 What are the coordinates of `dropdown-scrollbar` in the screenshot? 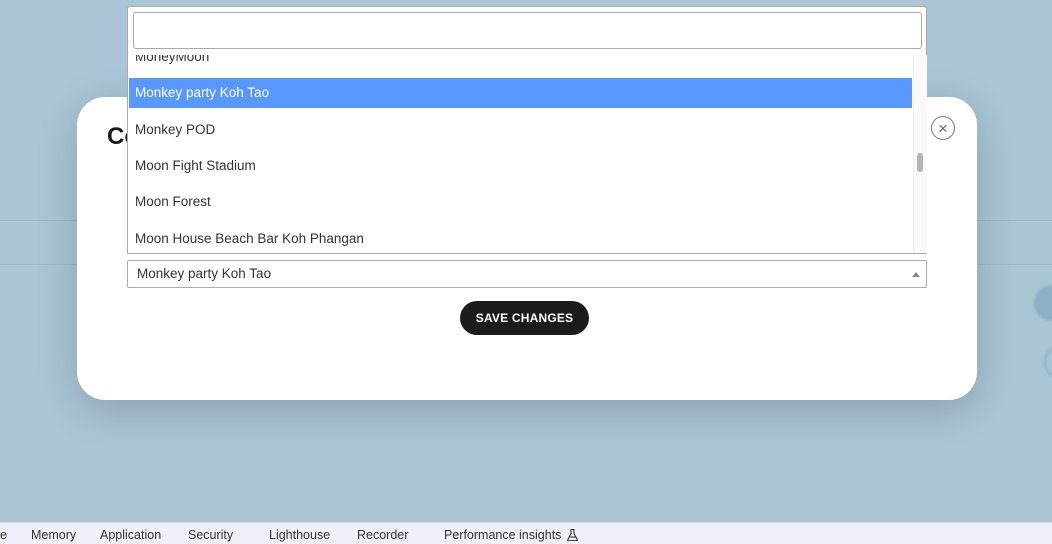 It's located at (920, 154).